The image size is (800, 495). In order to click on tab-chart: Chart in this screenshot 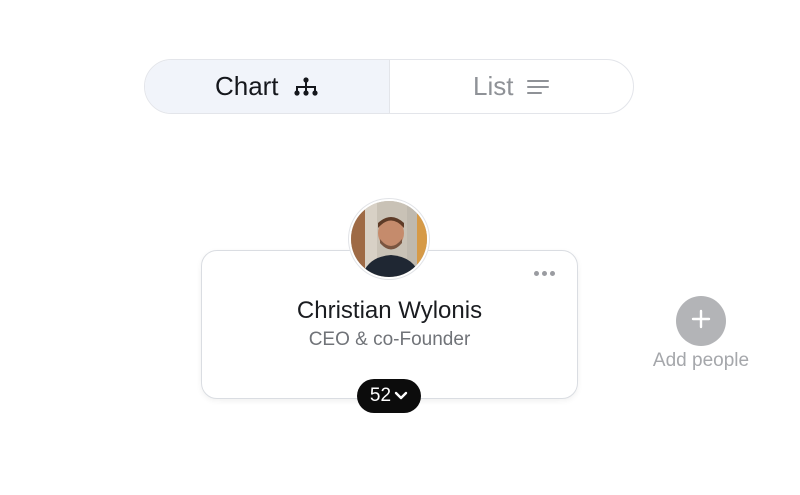, I will do `click(267, 86)`.